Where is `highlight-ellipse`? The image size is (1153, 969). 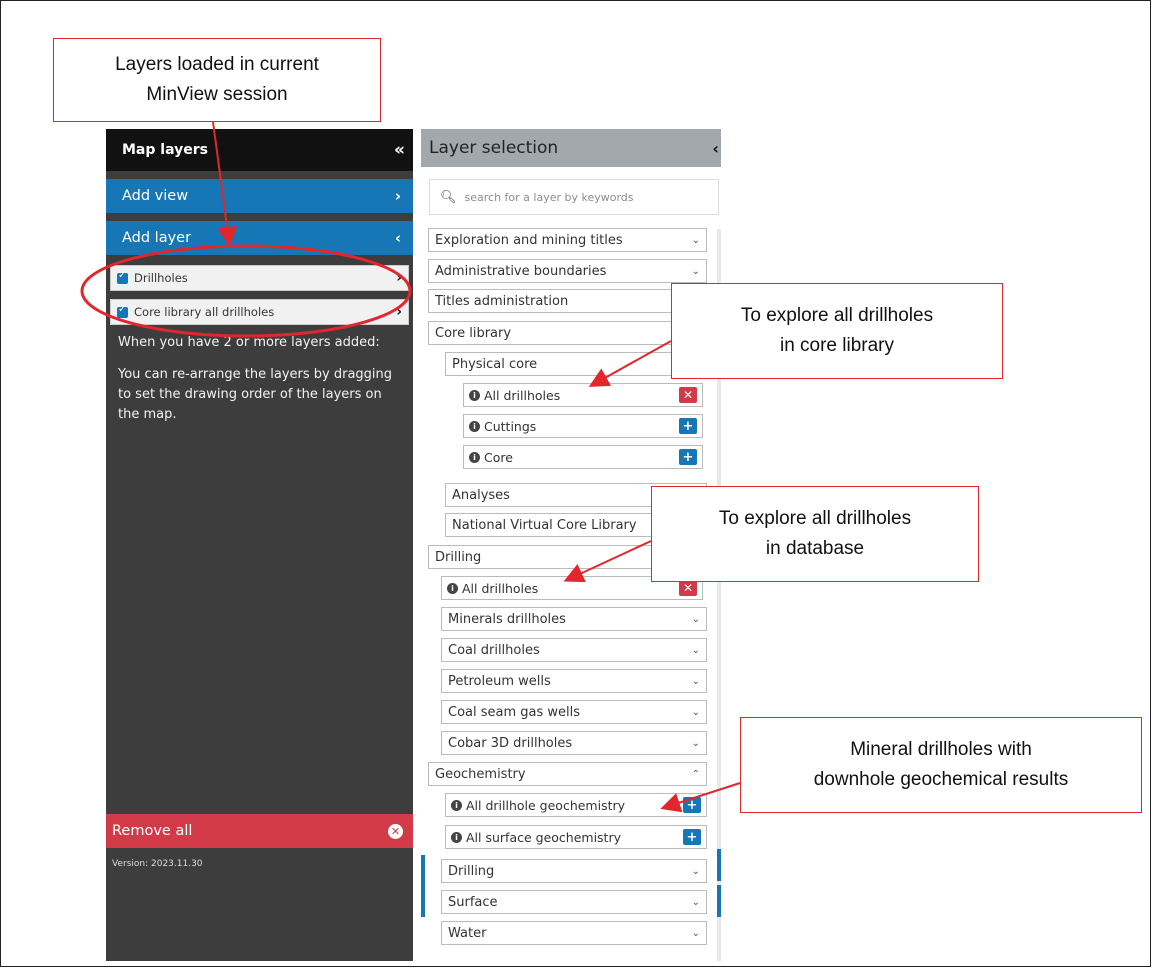
highlight-ellipse is located at coordinates (246, 291).